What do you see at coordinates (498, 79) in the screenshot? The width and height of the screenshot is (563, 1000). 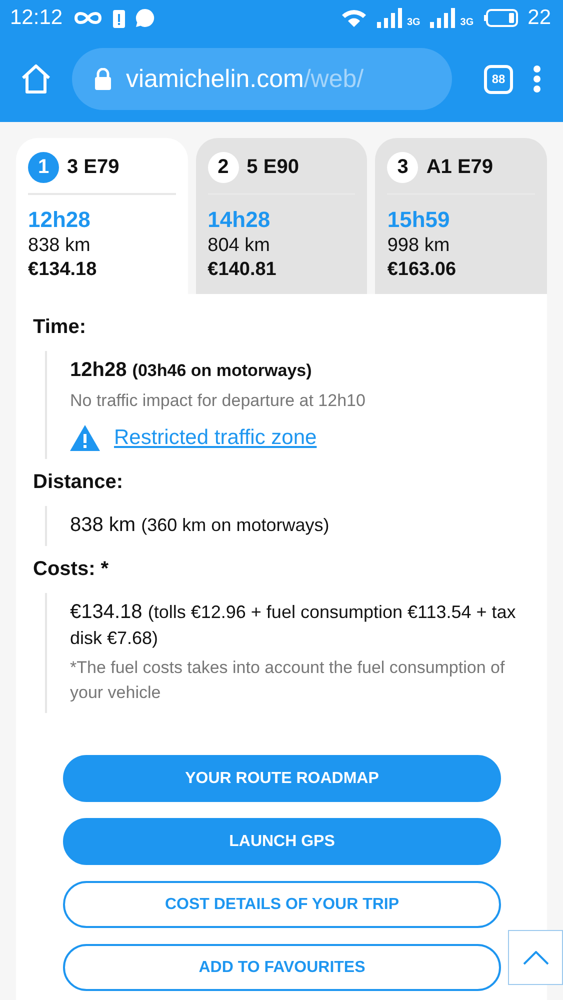 I see `tab-count: 88` at bounding box center [498, 79].